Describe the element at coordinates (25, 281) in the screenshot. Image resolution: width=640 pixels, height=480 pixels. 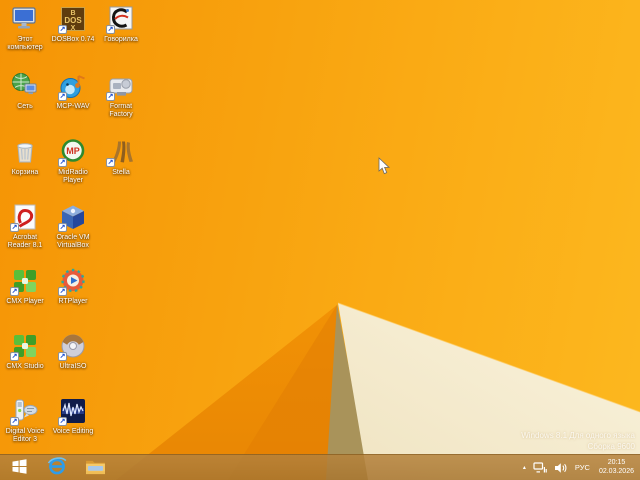
I see `cmx-player-icon: ↗` at that location.